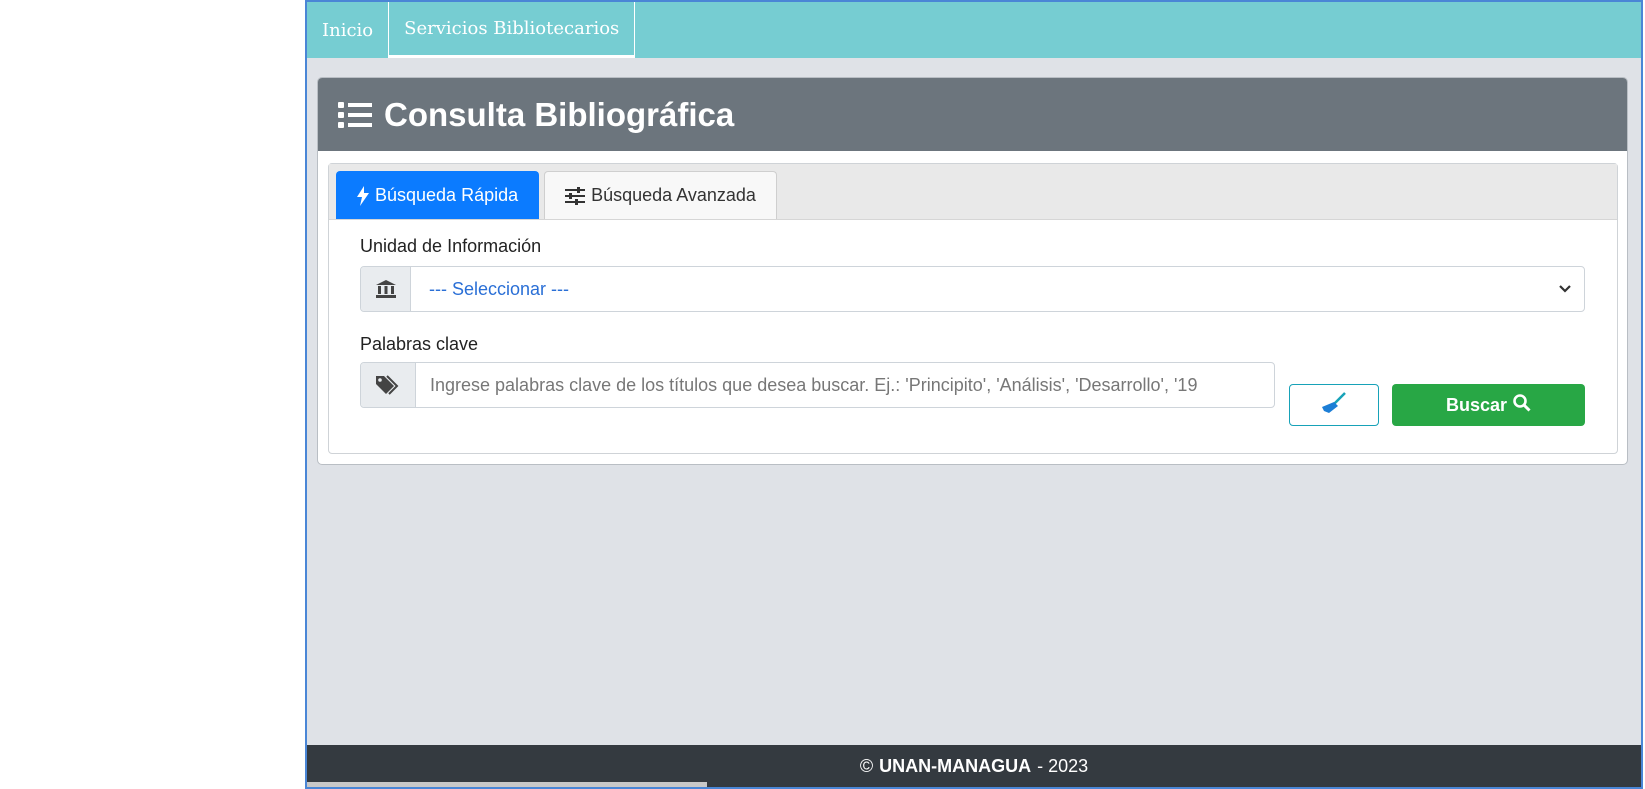  I want to click on sliders-icon, so click(575, 195).